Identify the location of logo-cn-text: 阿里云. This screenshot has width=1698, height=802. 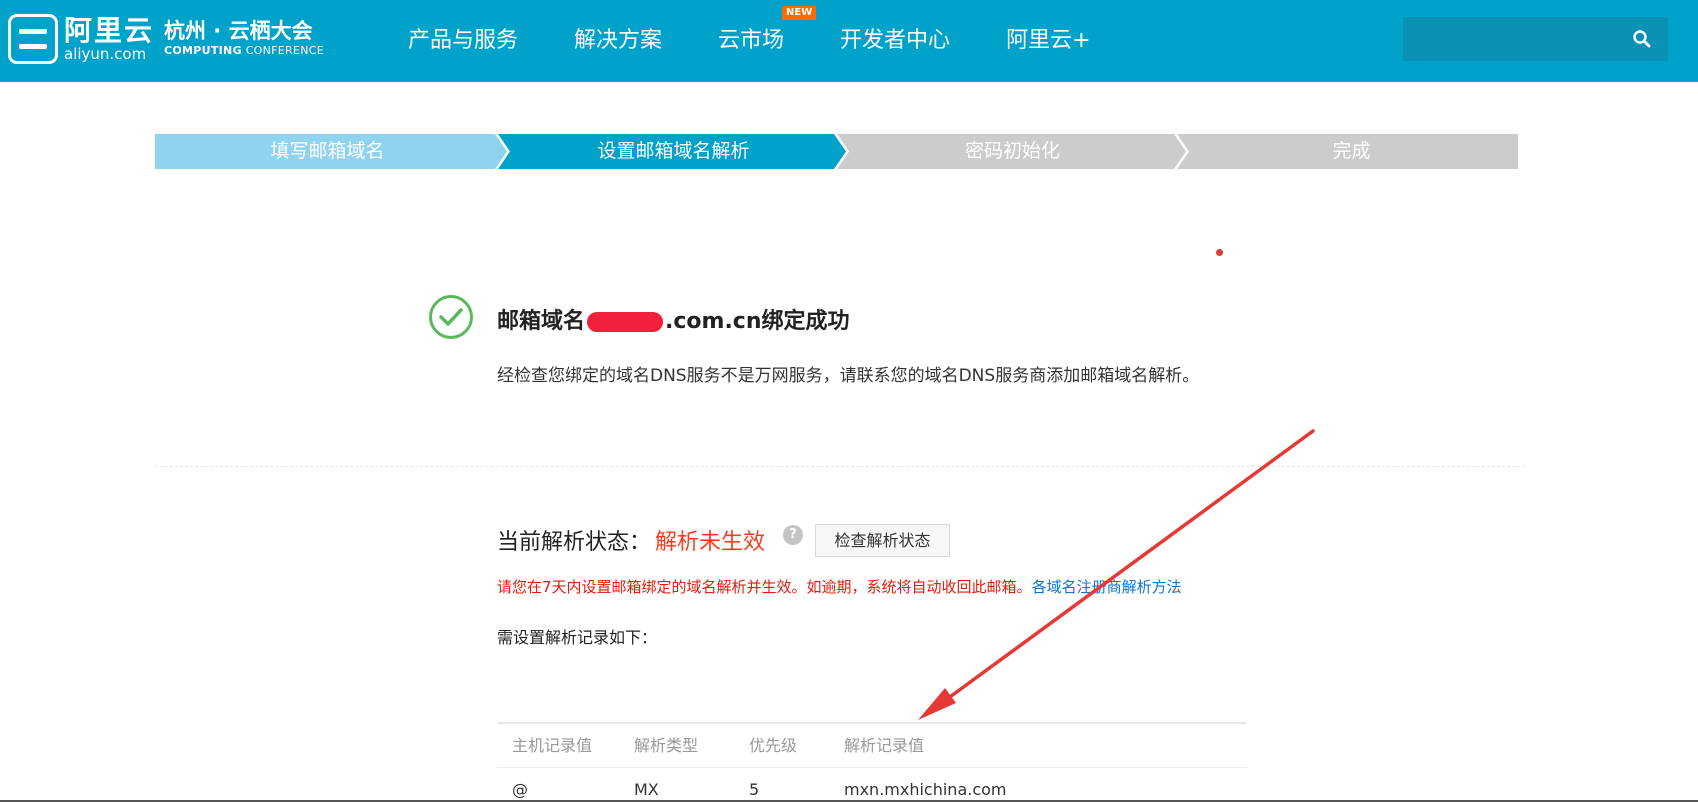
(109, 30).